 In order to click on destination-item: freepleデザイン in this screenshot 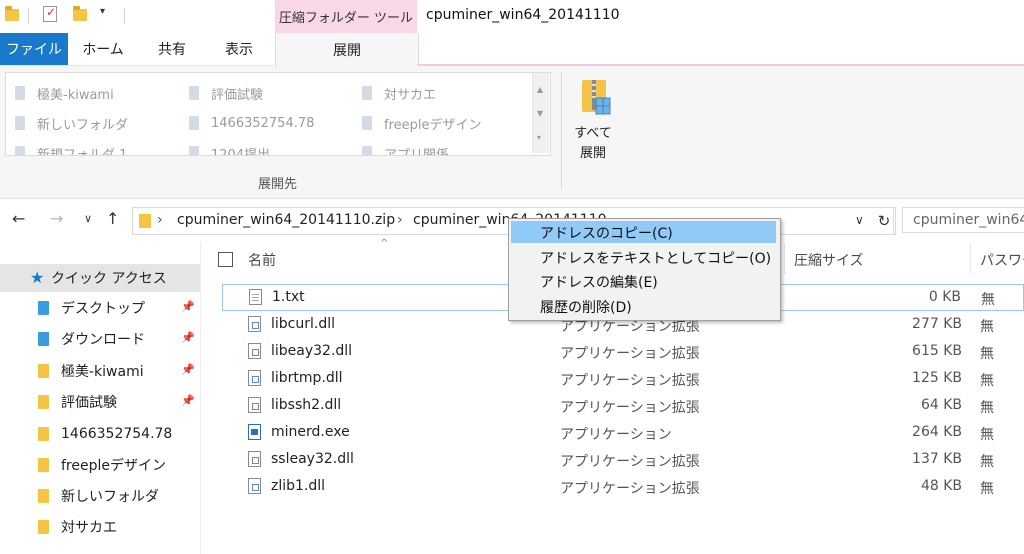, I will do `click(422, 123)`.